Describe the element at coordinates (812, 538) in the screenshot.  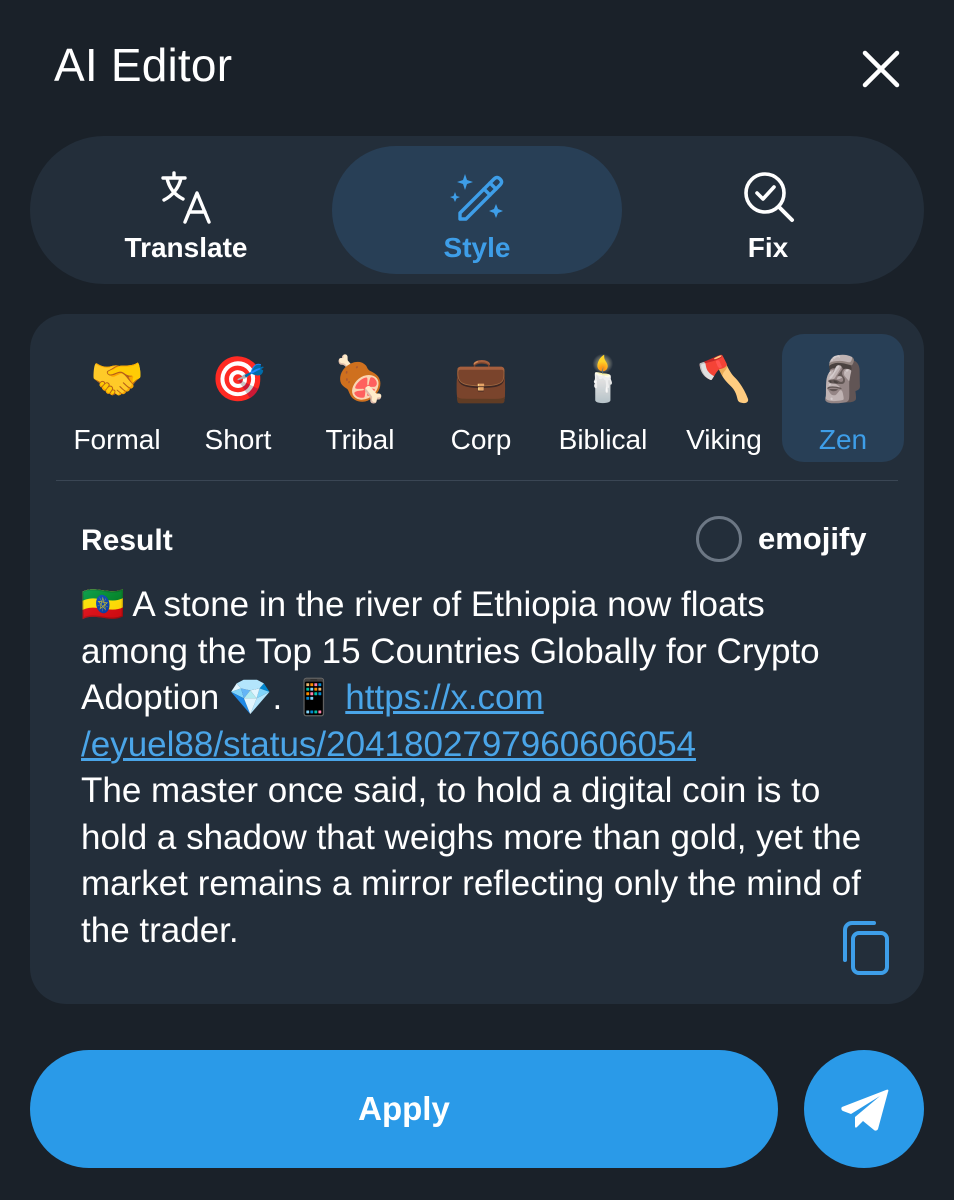
I see `emojify-label: emojify` at that location.